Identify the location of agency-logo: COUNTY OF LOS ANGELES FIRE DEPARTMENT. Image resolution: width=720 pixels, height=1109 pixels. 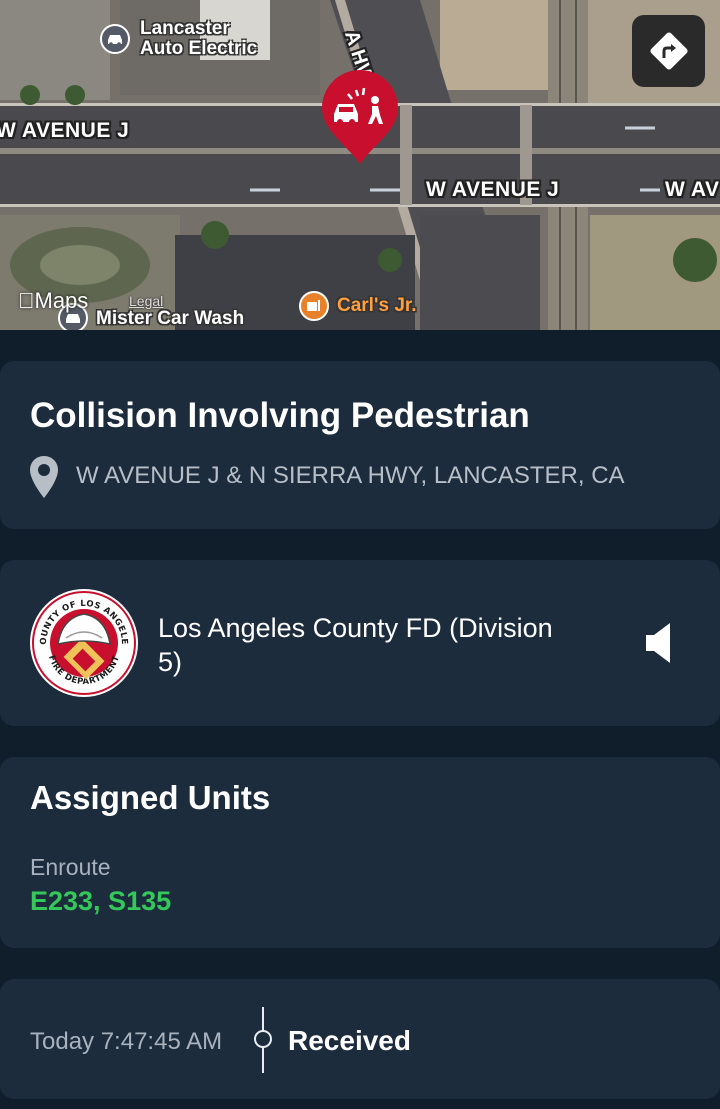
(83, 642).